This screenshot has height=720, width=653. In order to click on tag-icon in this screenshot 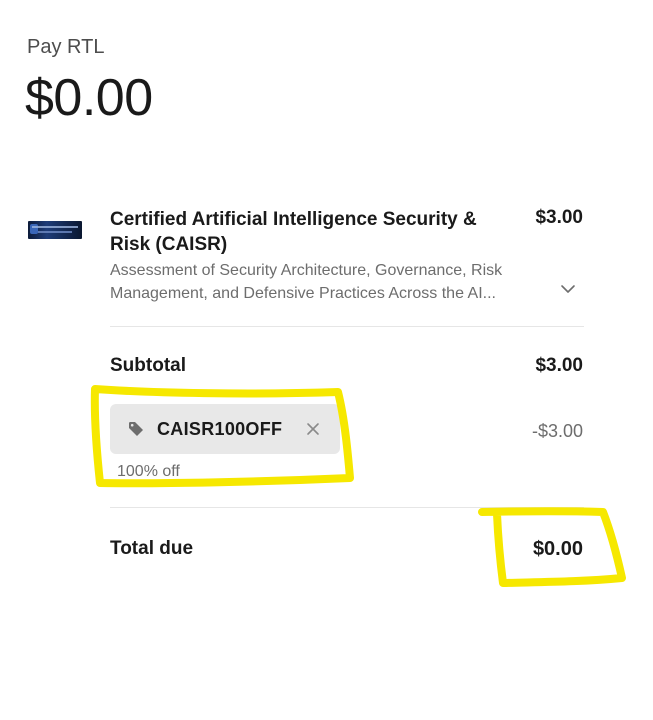, I will do `click(136, 429)`.